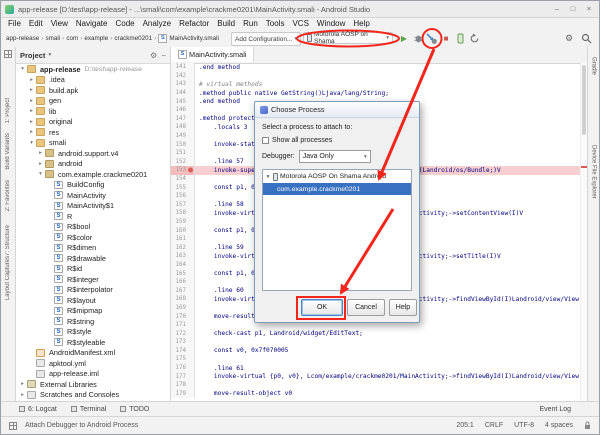  Describe the element at coordinates (93, 374) in the screenshot. I see `project-tree-item: app-release.iml` at that location.